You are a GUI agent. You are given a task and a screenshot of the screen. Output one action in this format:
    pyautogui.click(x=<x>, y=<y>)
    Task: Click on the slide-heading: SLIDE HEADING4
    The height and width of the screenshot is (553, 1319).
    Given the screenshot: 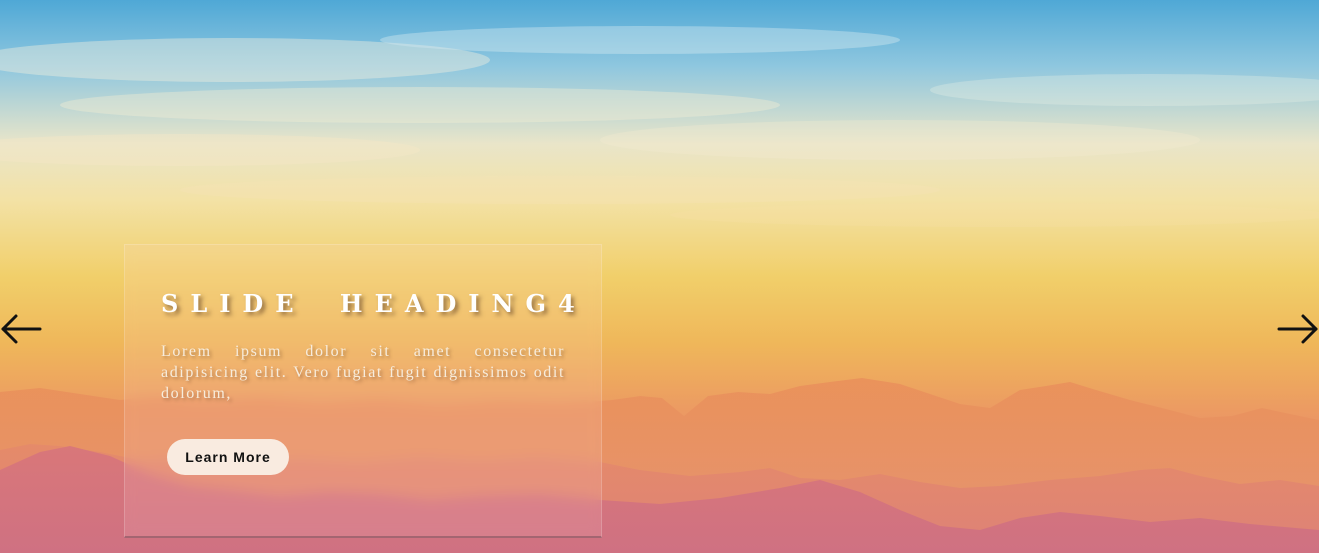 What is the action you would take?
    pyautogui.click(x=374, y=303)
    